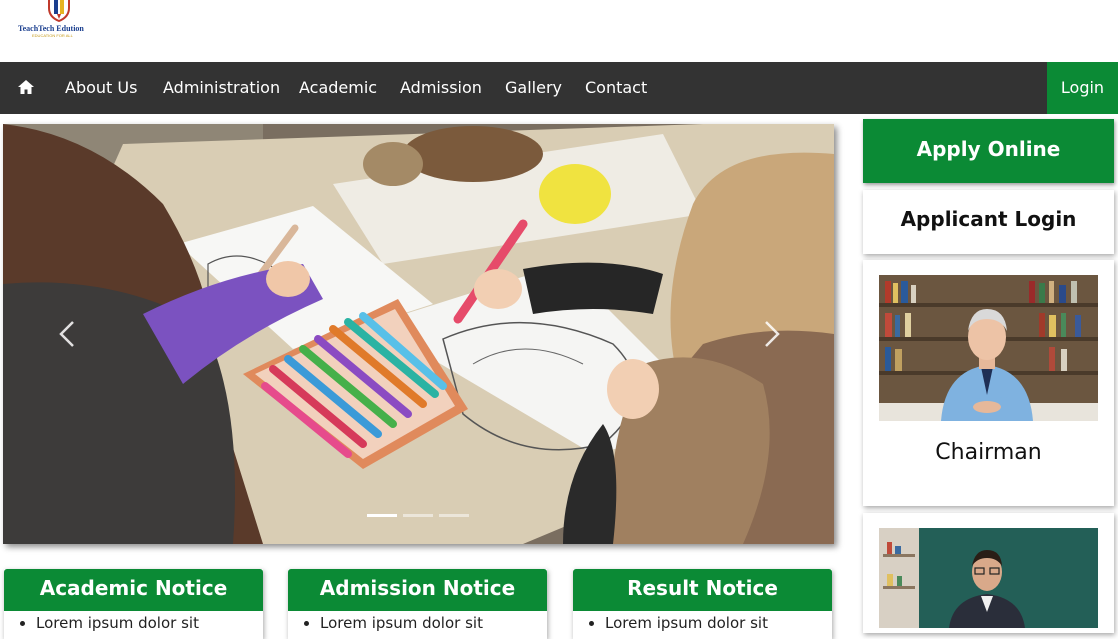  Describe the element at coordinates (771, 334) in the screenshot. I see `chevron-right-icon` at that location.